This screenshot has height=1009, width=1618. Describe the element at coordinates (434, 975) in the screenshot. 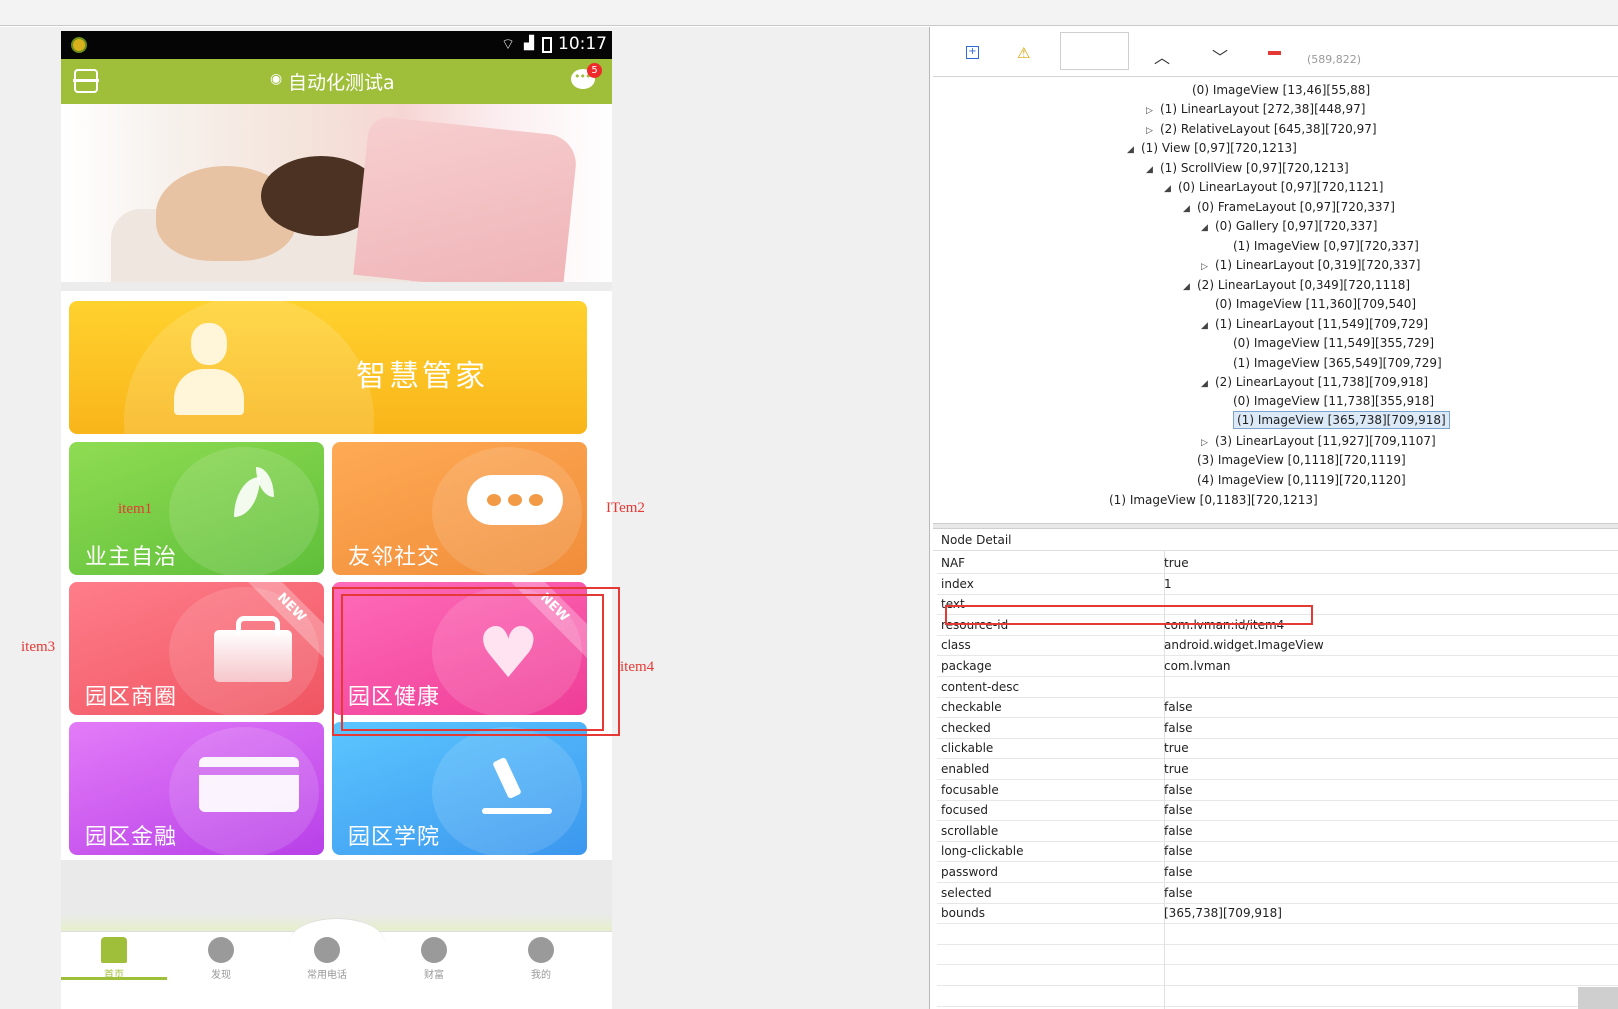

I see `nav-item-label: 财富` at that location.